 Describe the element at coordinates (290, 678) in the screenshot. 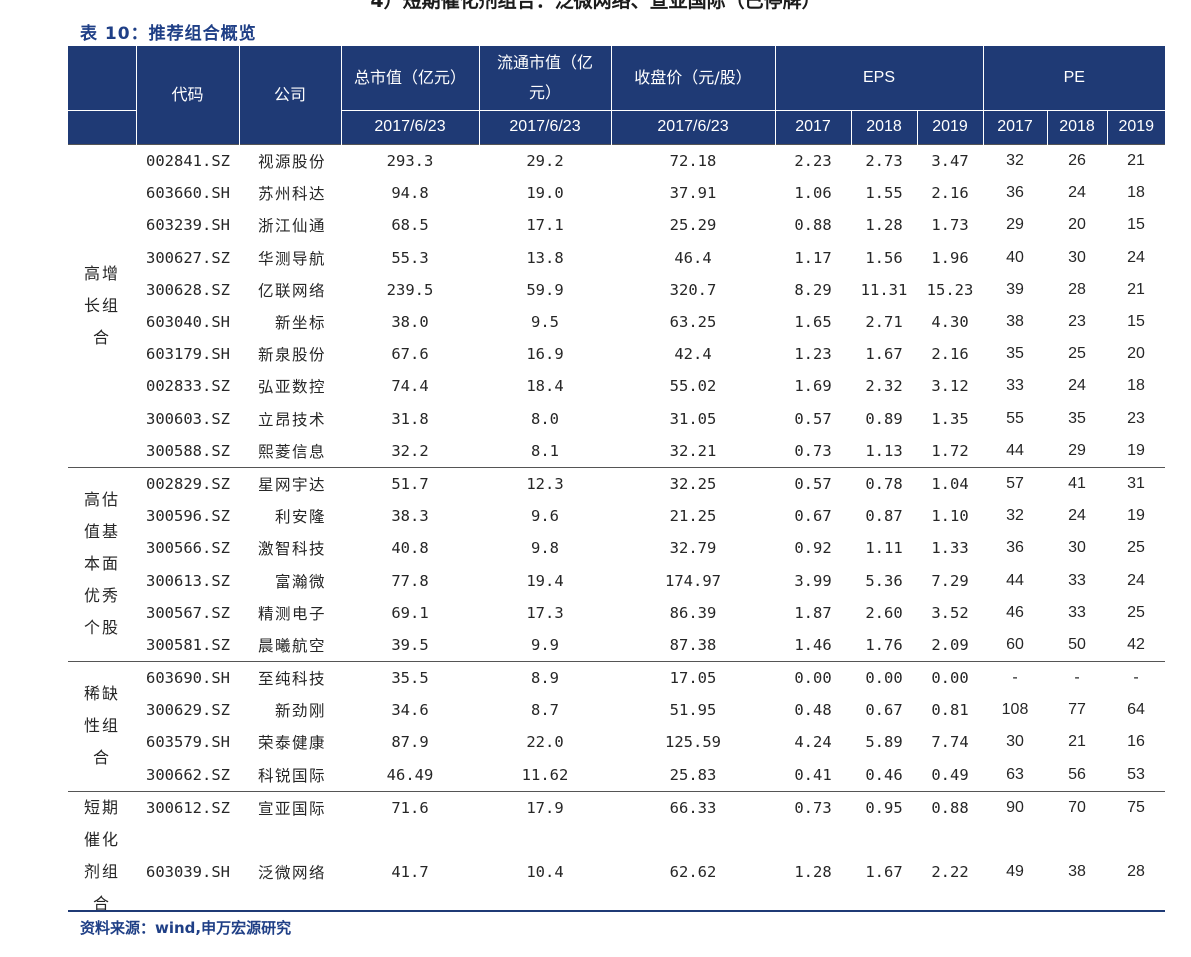

I see `cell-company: 至纯科技` at that location.